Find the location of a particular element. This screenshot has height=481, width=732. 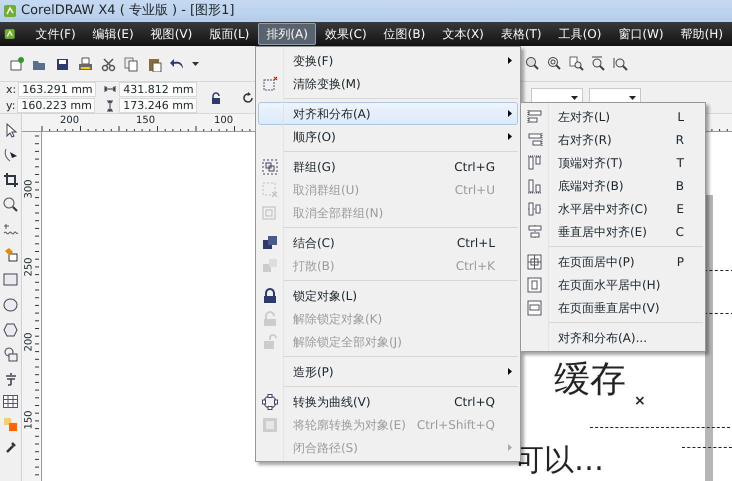

menu-item: 文件(F) is located at coordinates (55, 34).